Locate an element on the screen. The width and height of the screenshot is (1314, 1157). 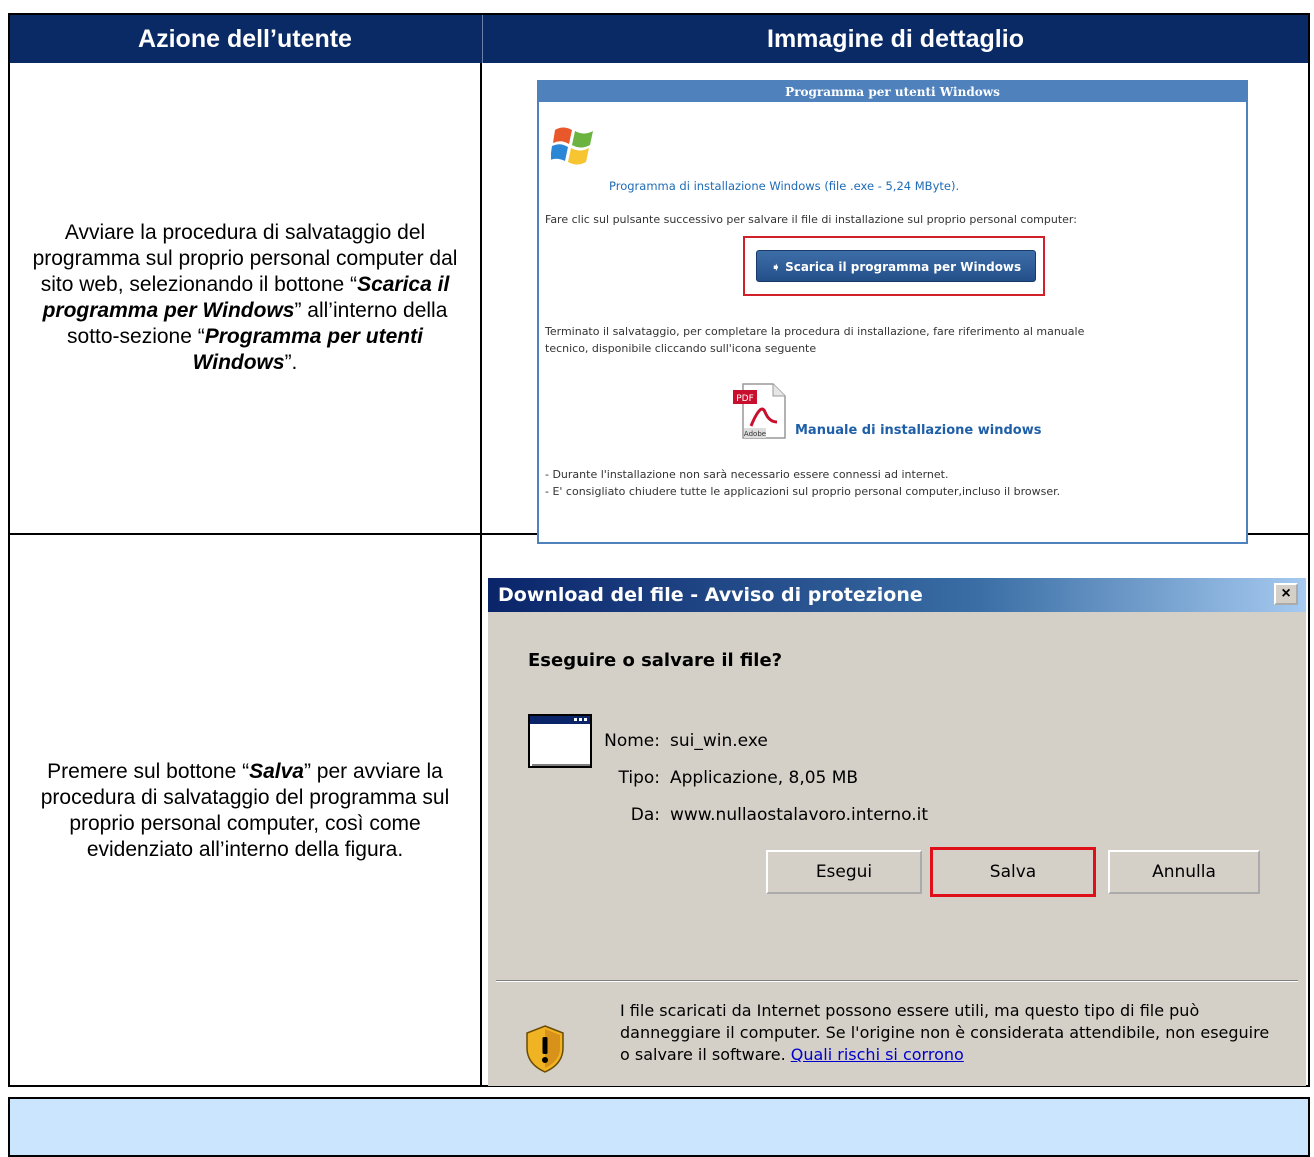
pdf-badge-text: PDF is located at coordinates (745, 399).